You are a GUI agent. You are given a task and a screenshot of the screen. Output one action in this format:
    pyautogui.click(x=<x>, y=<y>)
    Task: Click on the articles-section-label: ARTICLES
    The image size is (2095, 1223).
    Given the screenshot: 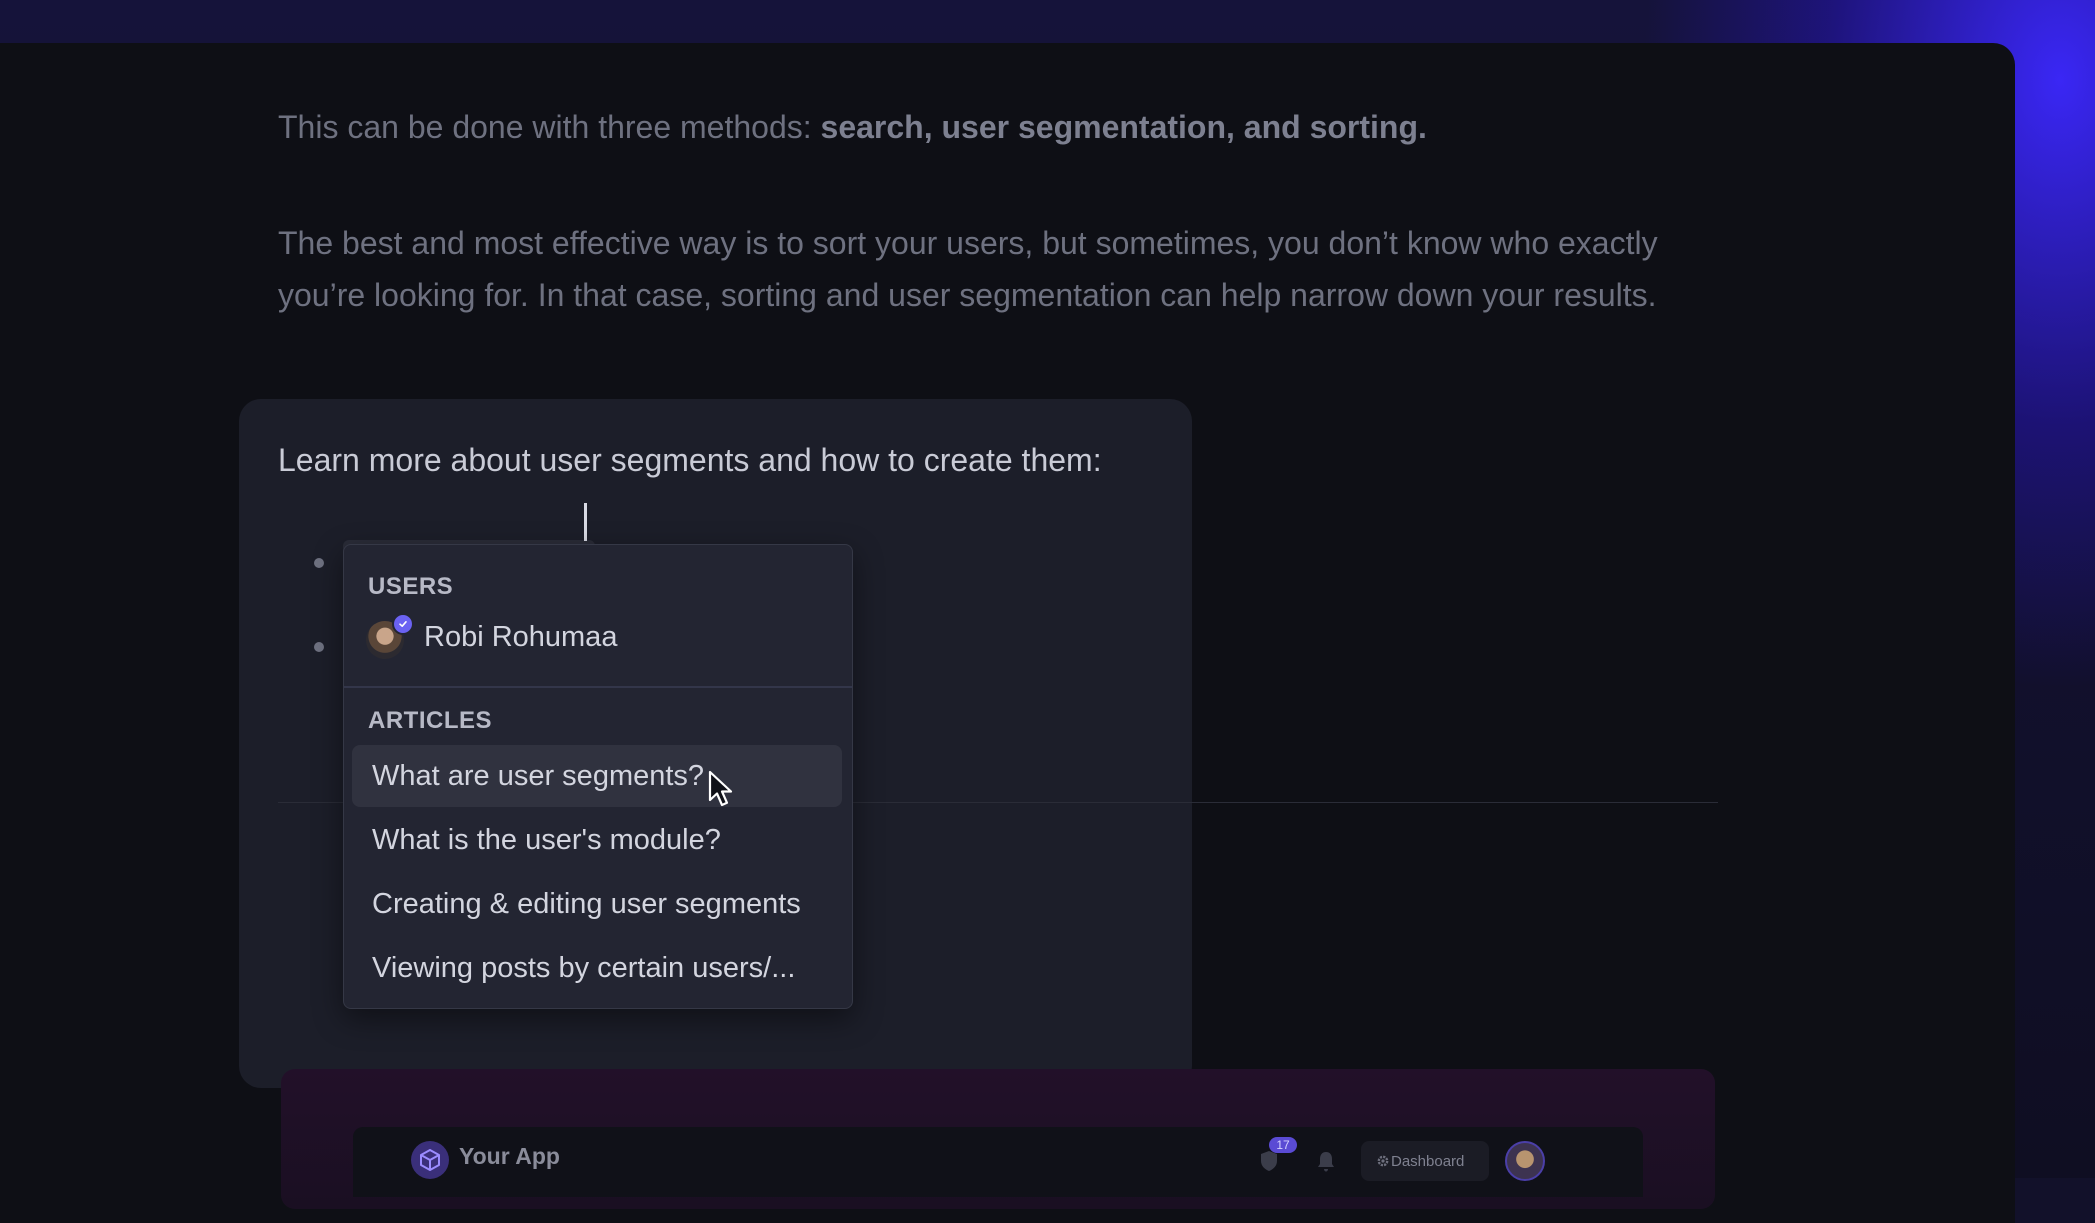 What is the action you would take?
    pyautogui.click(x=430, y=720)
    